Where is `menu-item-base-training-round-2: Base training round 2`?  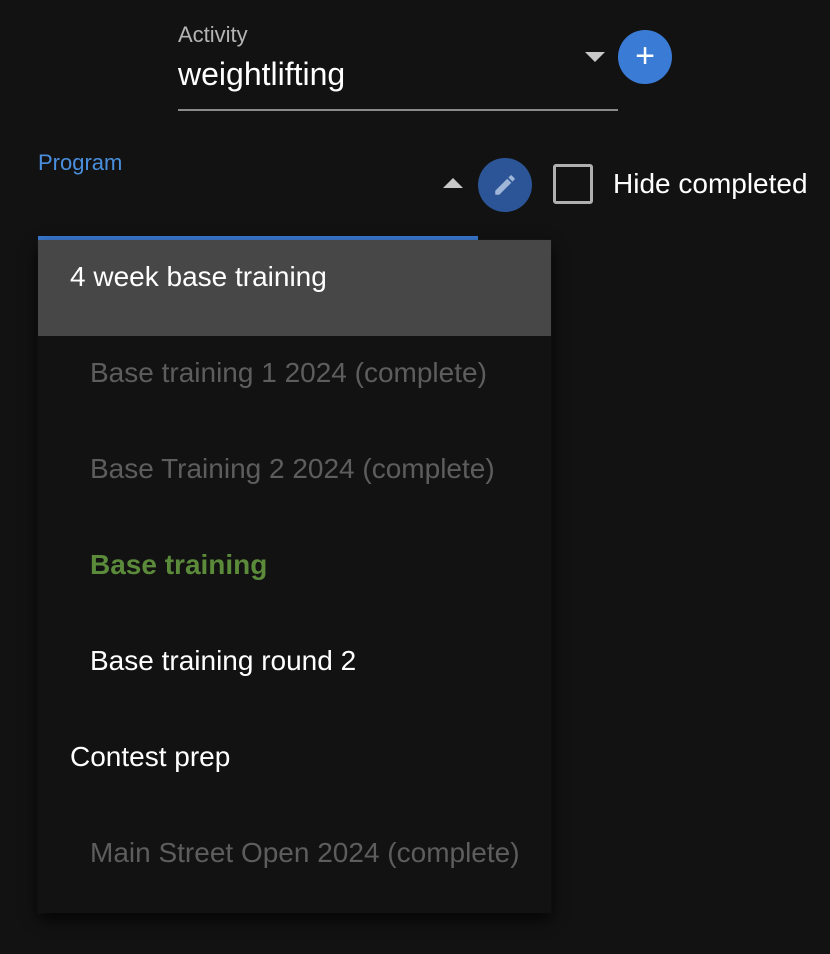 menu-item-base-training-round-2: Base training round 2 is located at coordinates (294, 672).